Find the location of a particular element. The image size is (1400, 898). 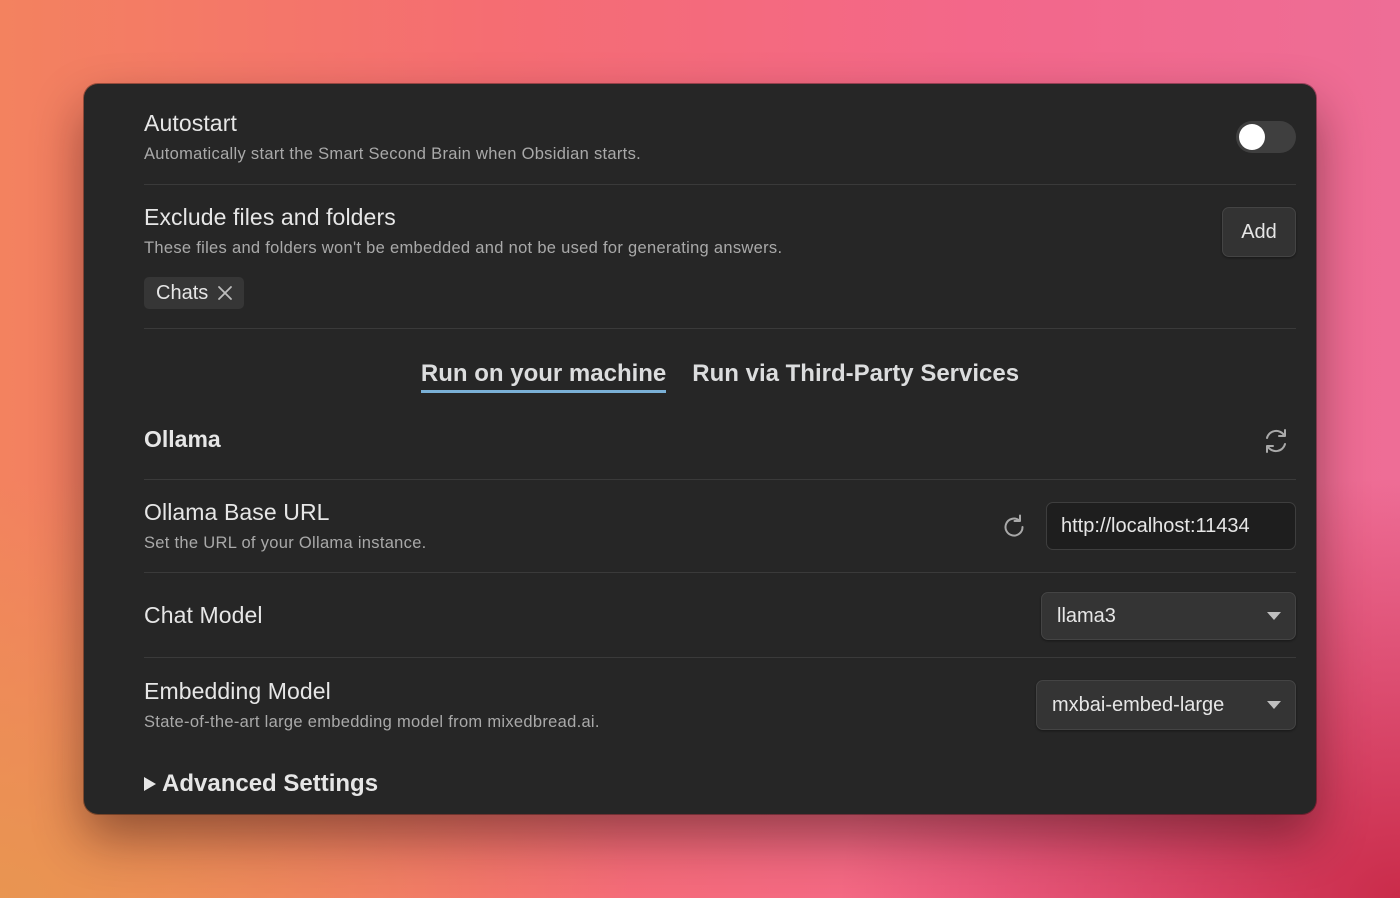

chat-model-select: llama3 is located at coordinates (1168, 616).